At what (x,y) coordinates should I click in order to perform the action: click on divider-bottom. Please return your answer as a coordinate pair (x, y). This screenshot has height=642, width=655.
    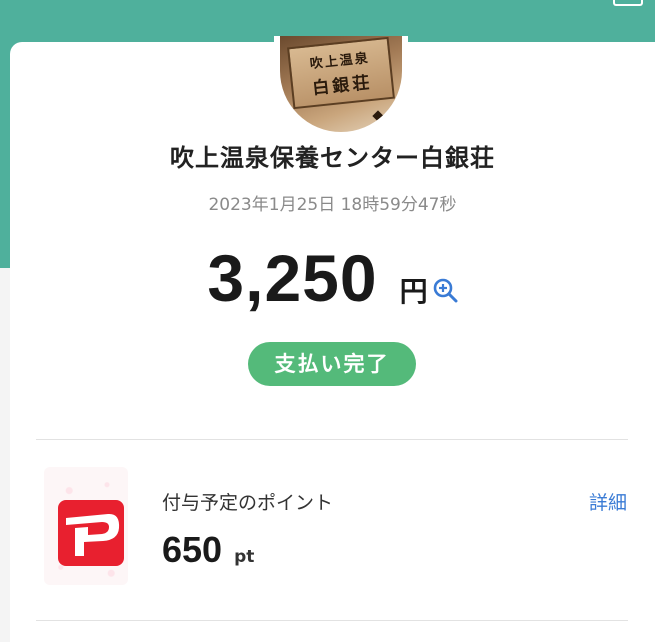
    Looking at the image, I should click on (332, 620).